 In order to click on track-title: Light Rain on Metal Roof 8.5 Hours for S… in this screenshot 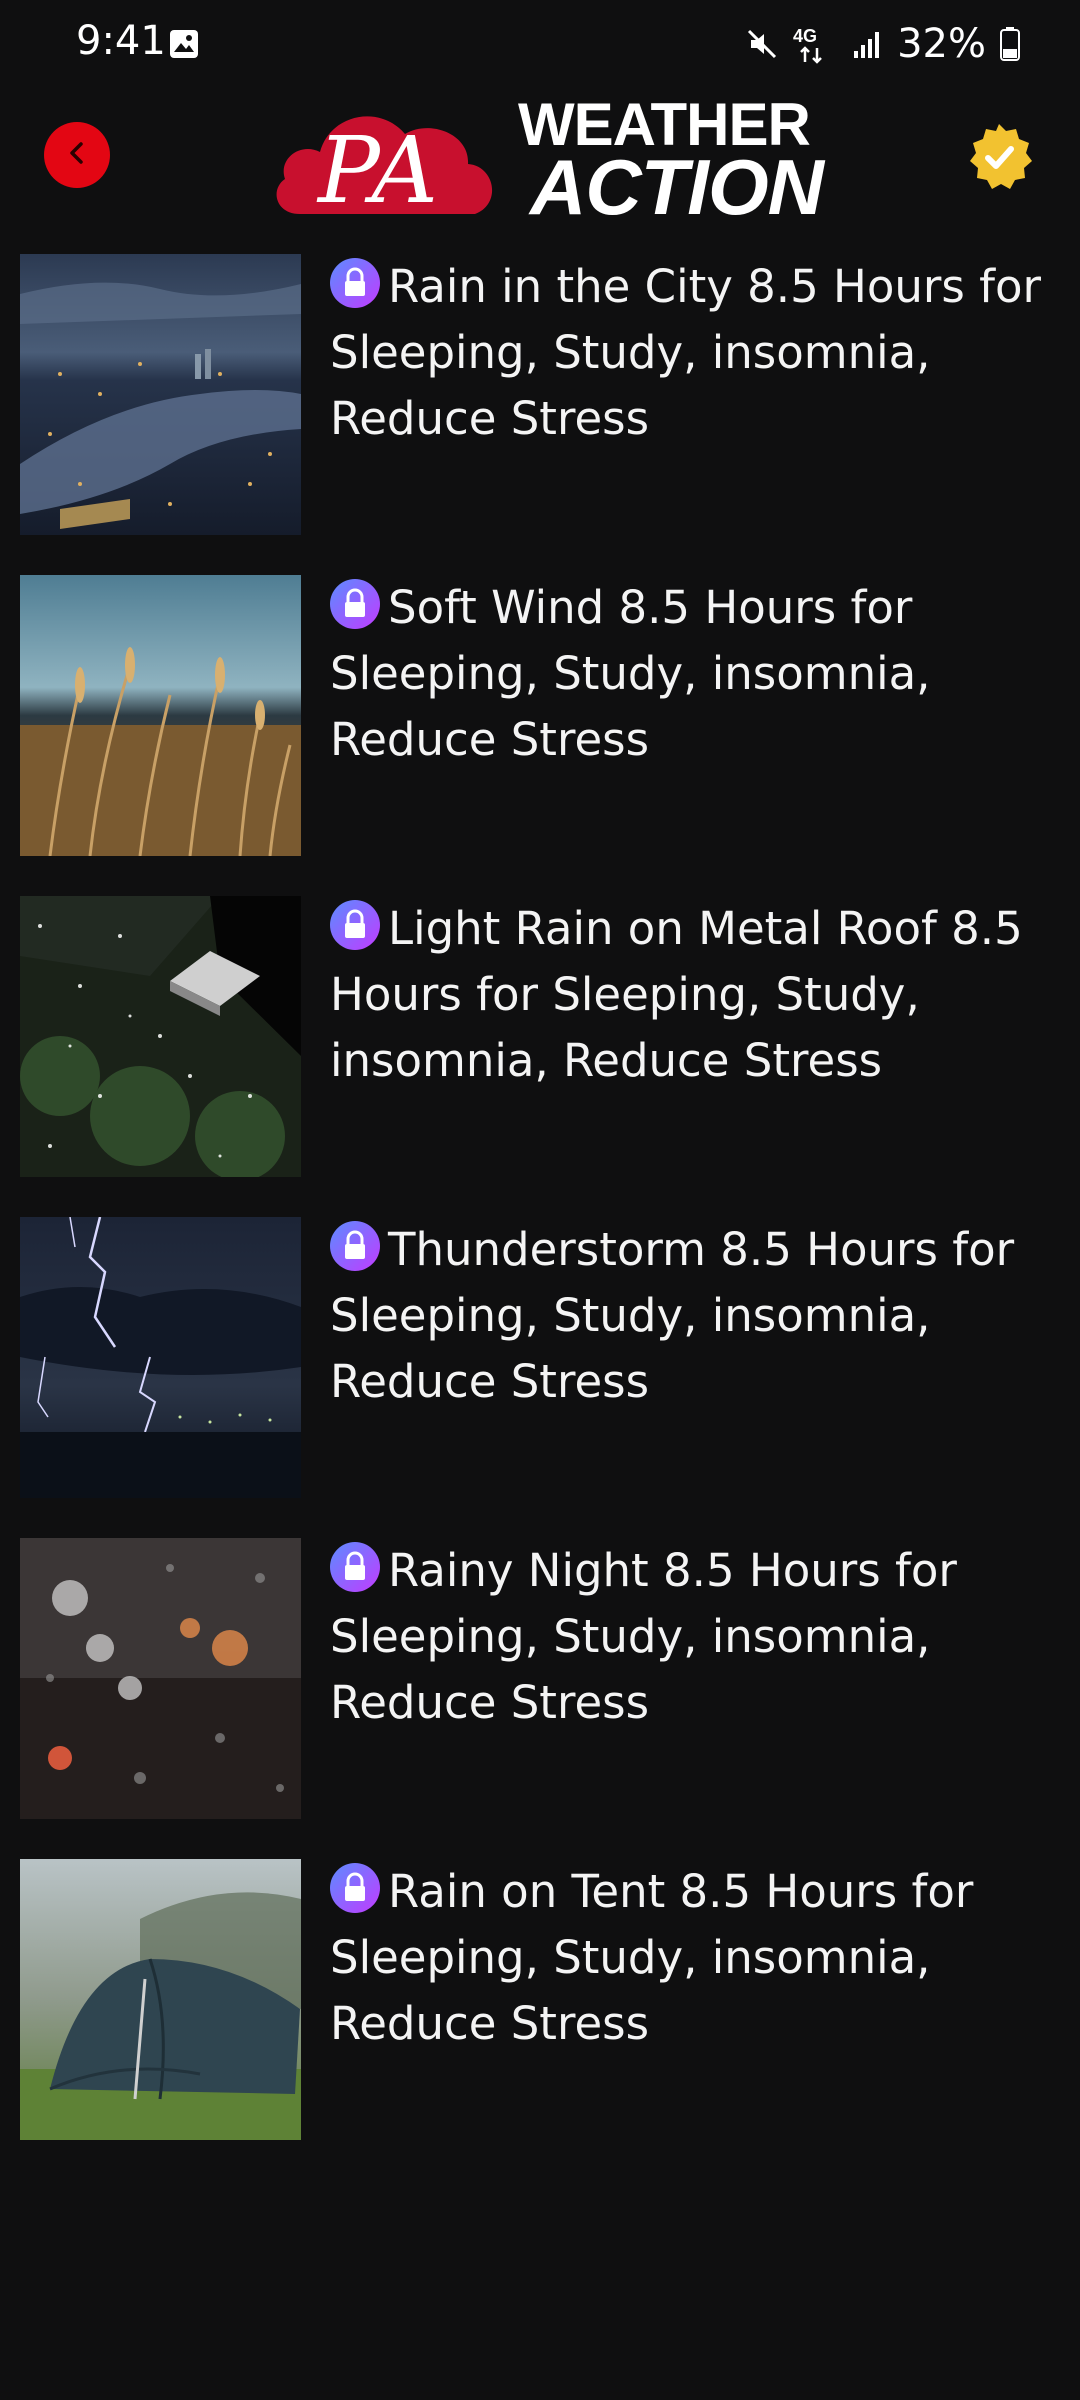, I will do `click(676, 994)`.